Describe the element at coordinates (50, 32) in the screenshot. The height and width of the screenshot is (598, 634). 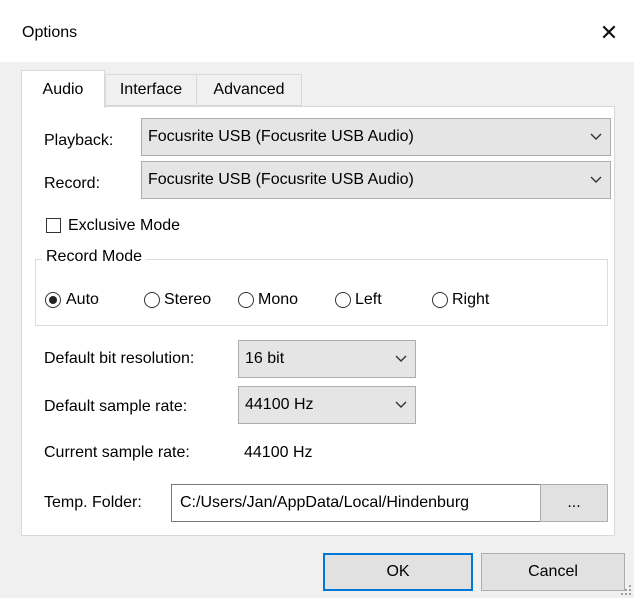
I see `window-title: Options` at that location.